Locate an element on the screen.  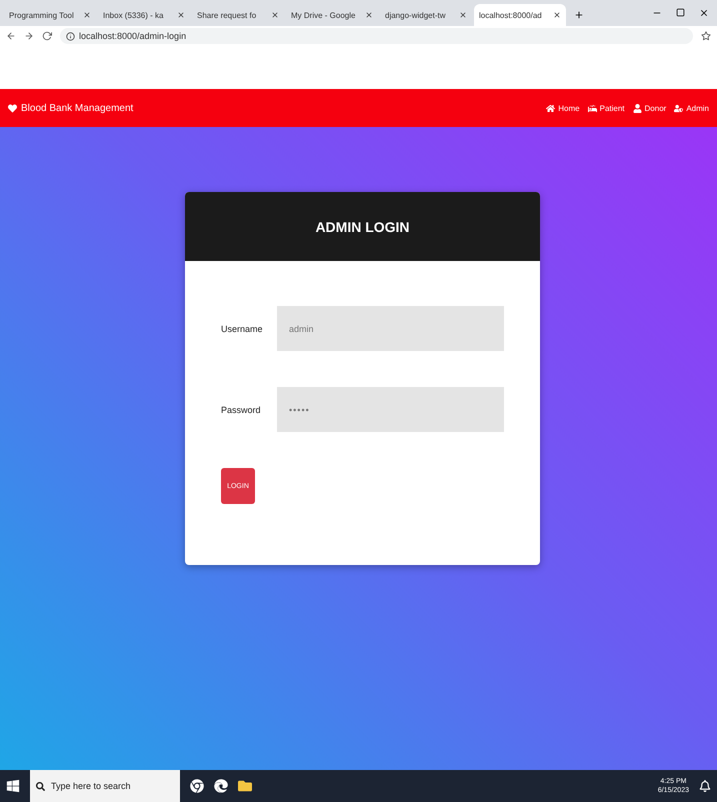
nav-link: Home is located at coordinates (563, 108).